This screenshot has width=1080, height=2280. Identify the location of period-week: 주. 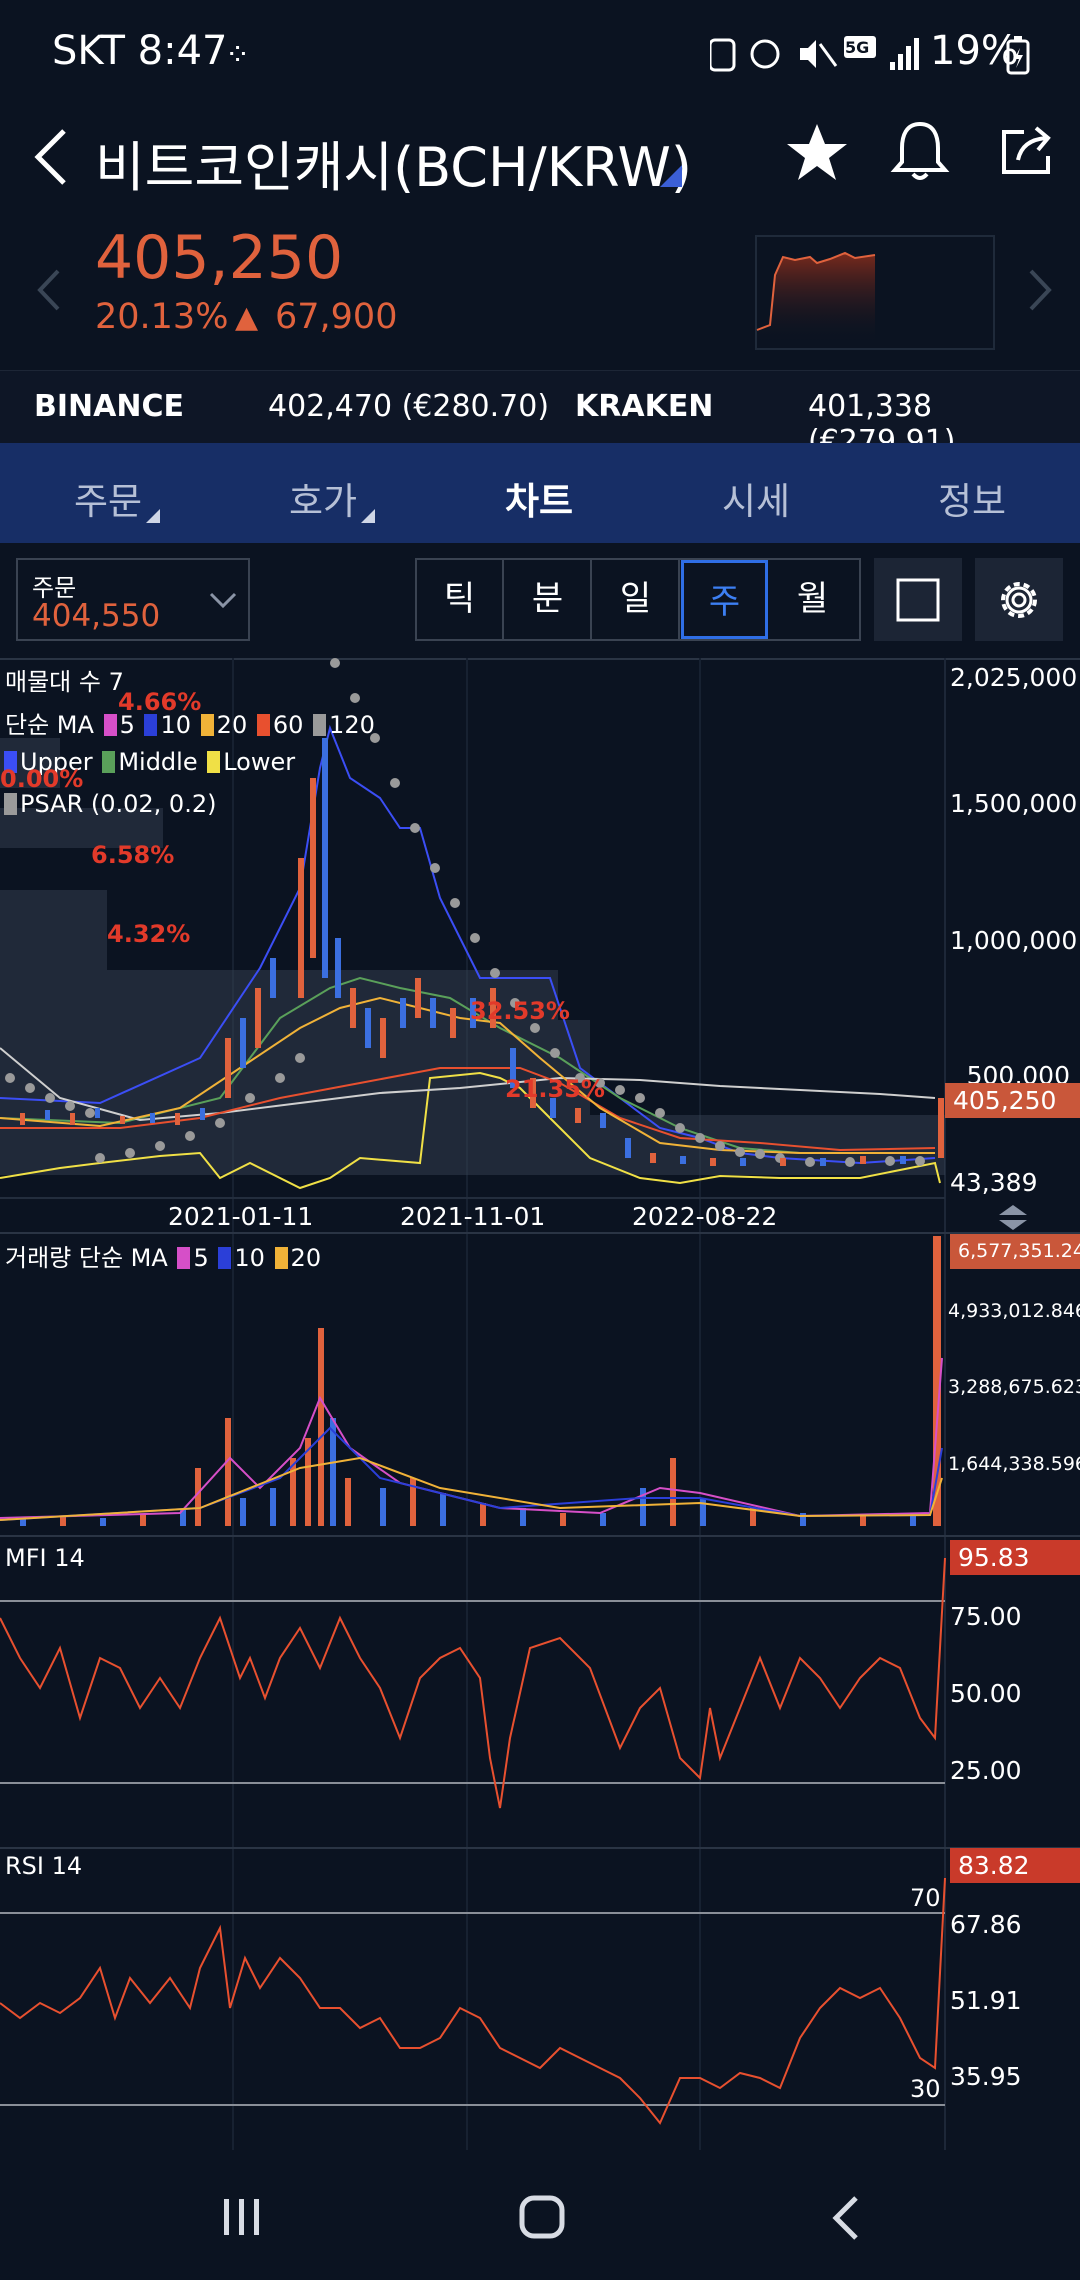
(724, 599).